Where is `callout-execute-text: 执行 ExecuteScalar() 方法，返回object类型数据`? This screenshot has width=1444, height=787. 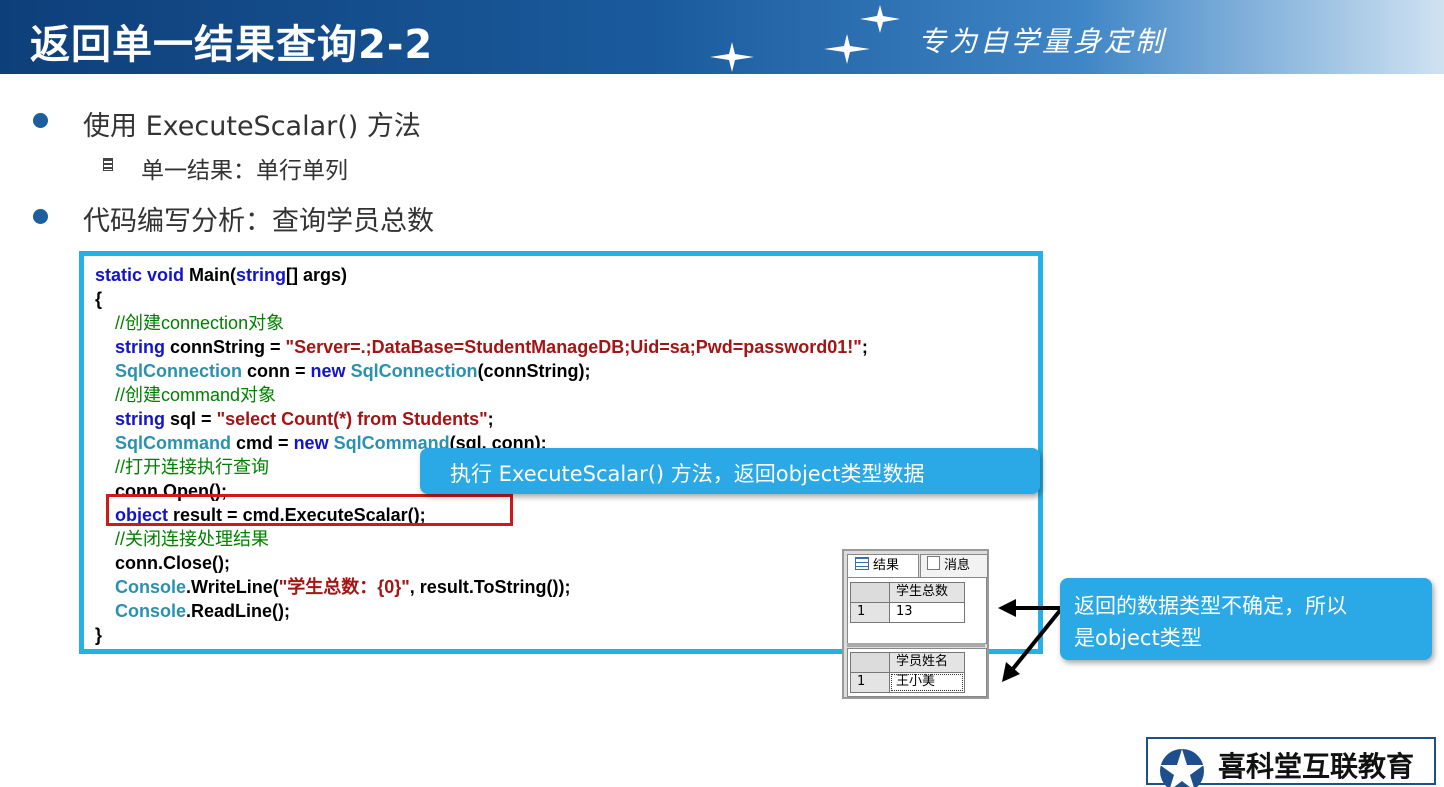
callout-execute-text: 执行 ExecuteScalar() 方法，返回object类型数据 is located at coordinates (687, 474).